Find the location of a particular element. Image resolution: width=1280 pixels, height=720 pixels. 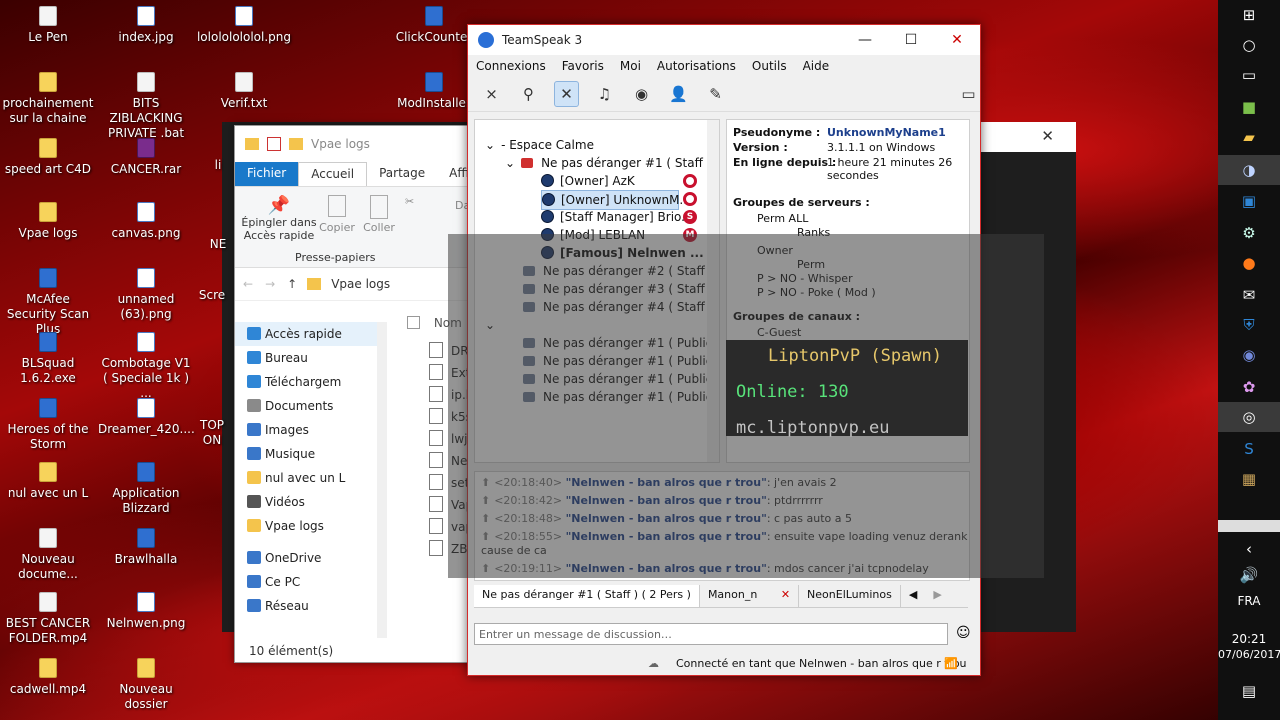

nav-item: Vidéos is located at coordinates (310, 502).